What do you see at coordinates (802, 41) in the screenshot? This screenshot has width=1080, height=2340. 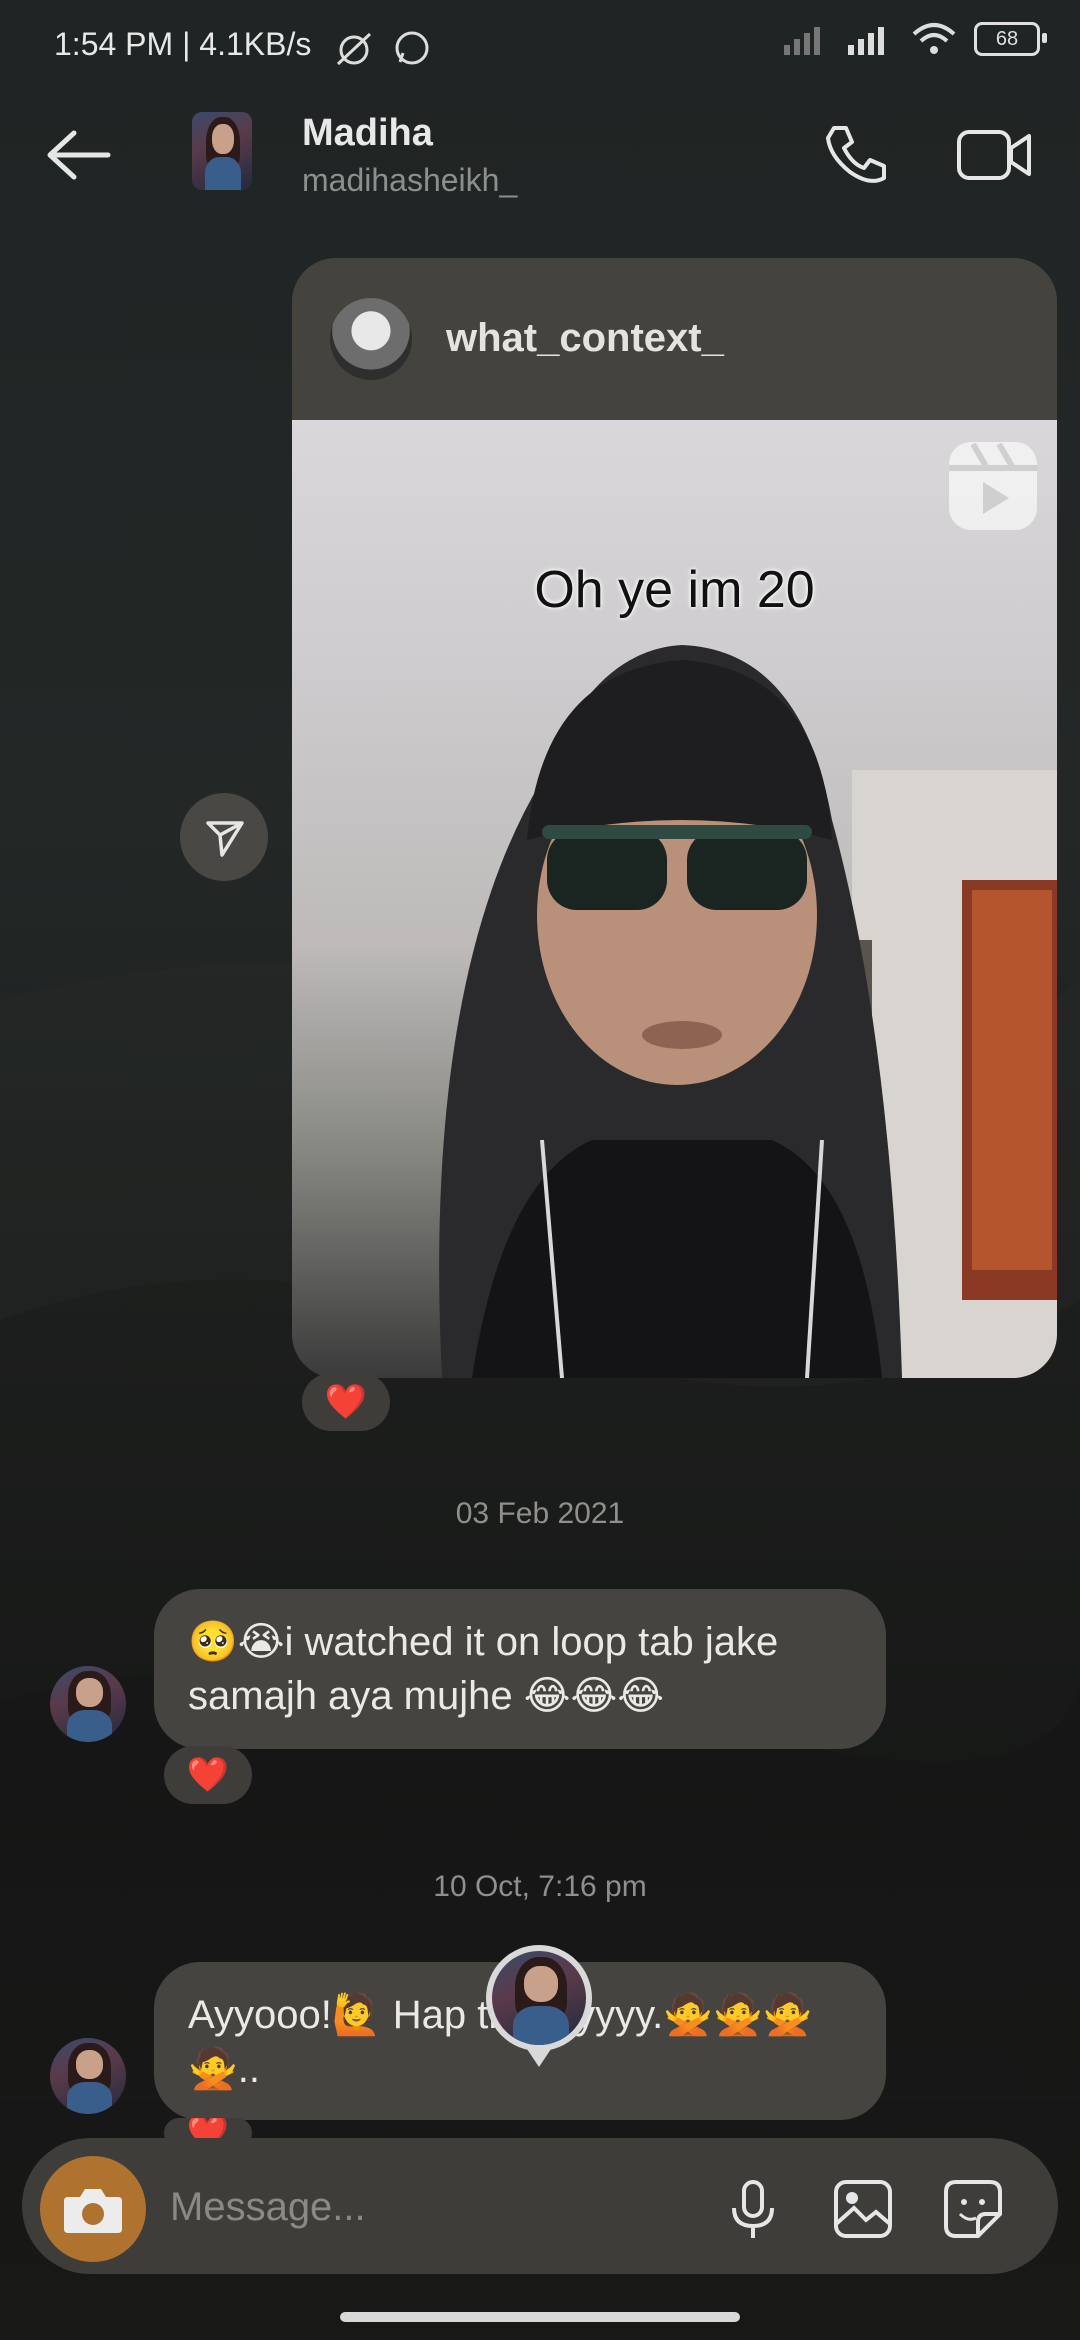 I see `signal-weak-icon` at bounding box center [802, 41].